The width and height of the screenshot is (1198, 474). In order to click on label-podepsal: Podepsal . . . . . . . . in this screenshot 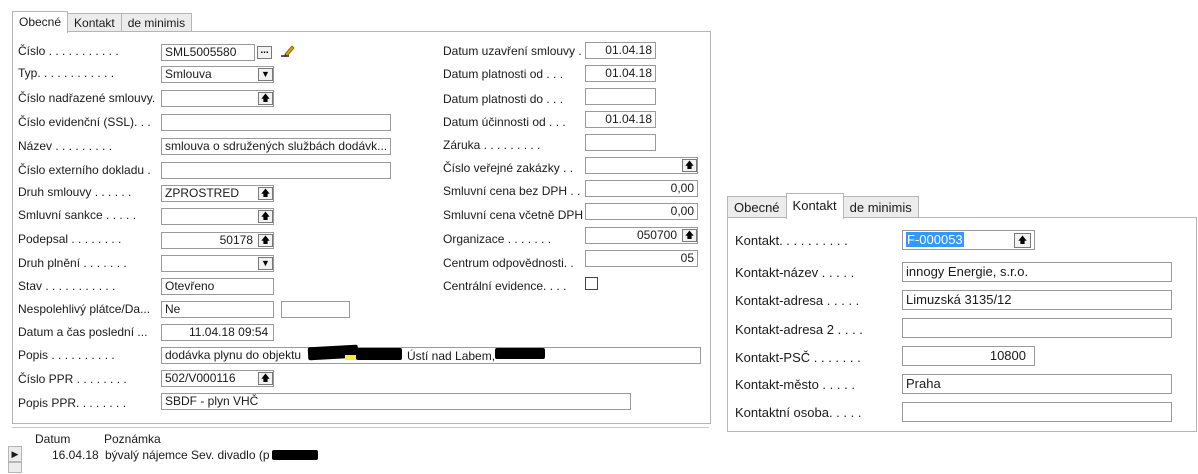, I will do `click(70, 239)`.